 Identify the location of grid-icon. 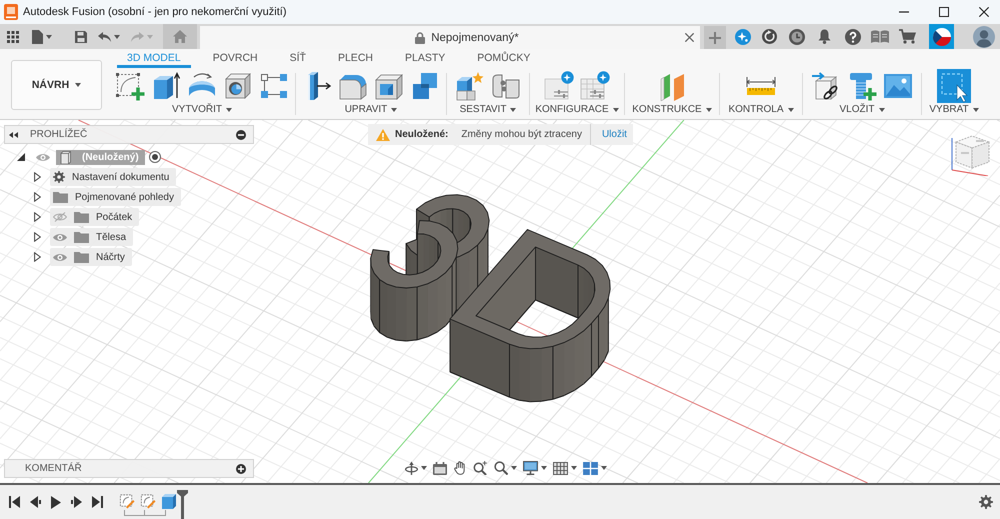
(560, 468).